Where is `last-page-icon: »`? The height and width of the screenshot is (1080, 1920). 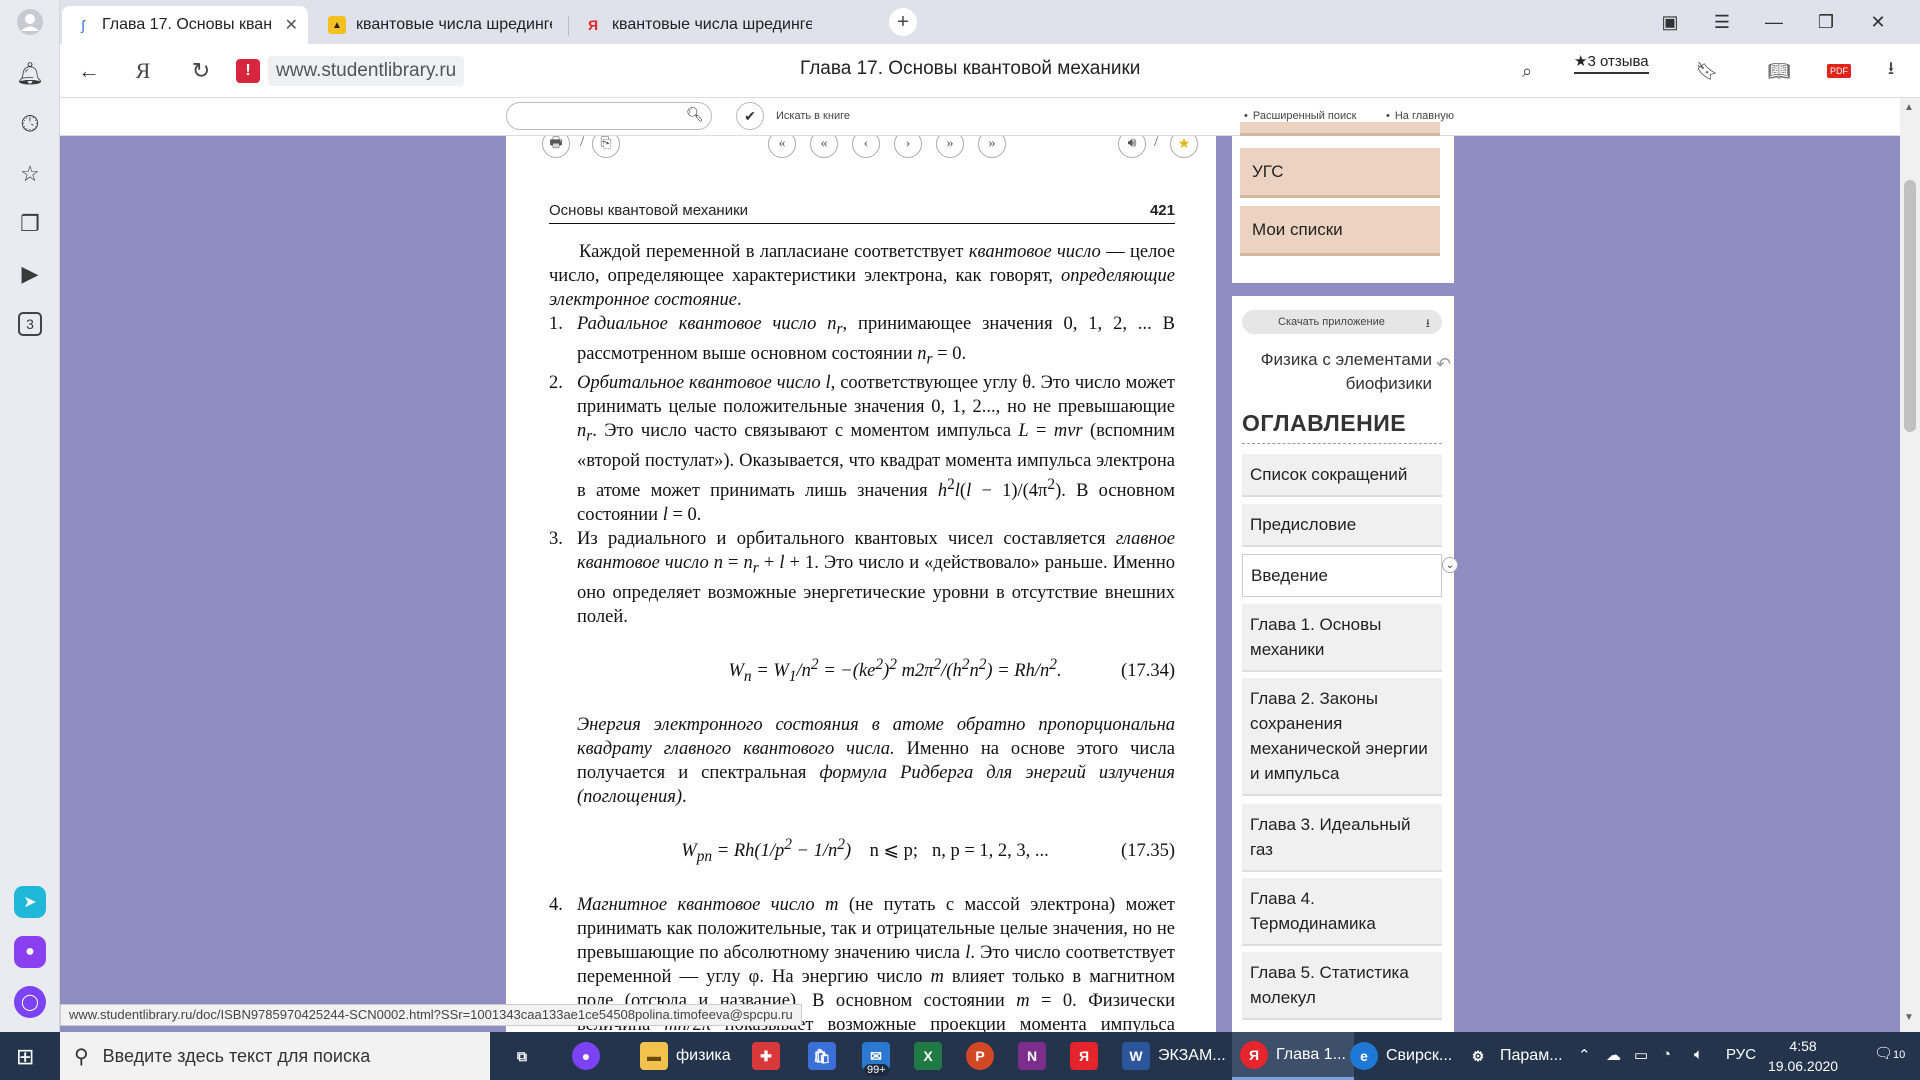
last-page-icon: » is located at coordinates (992, 147).